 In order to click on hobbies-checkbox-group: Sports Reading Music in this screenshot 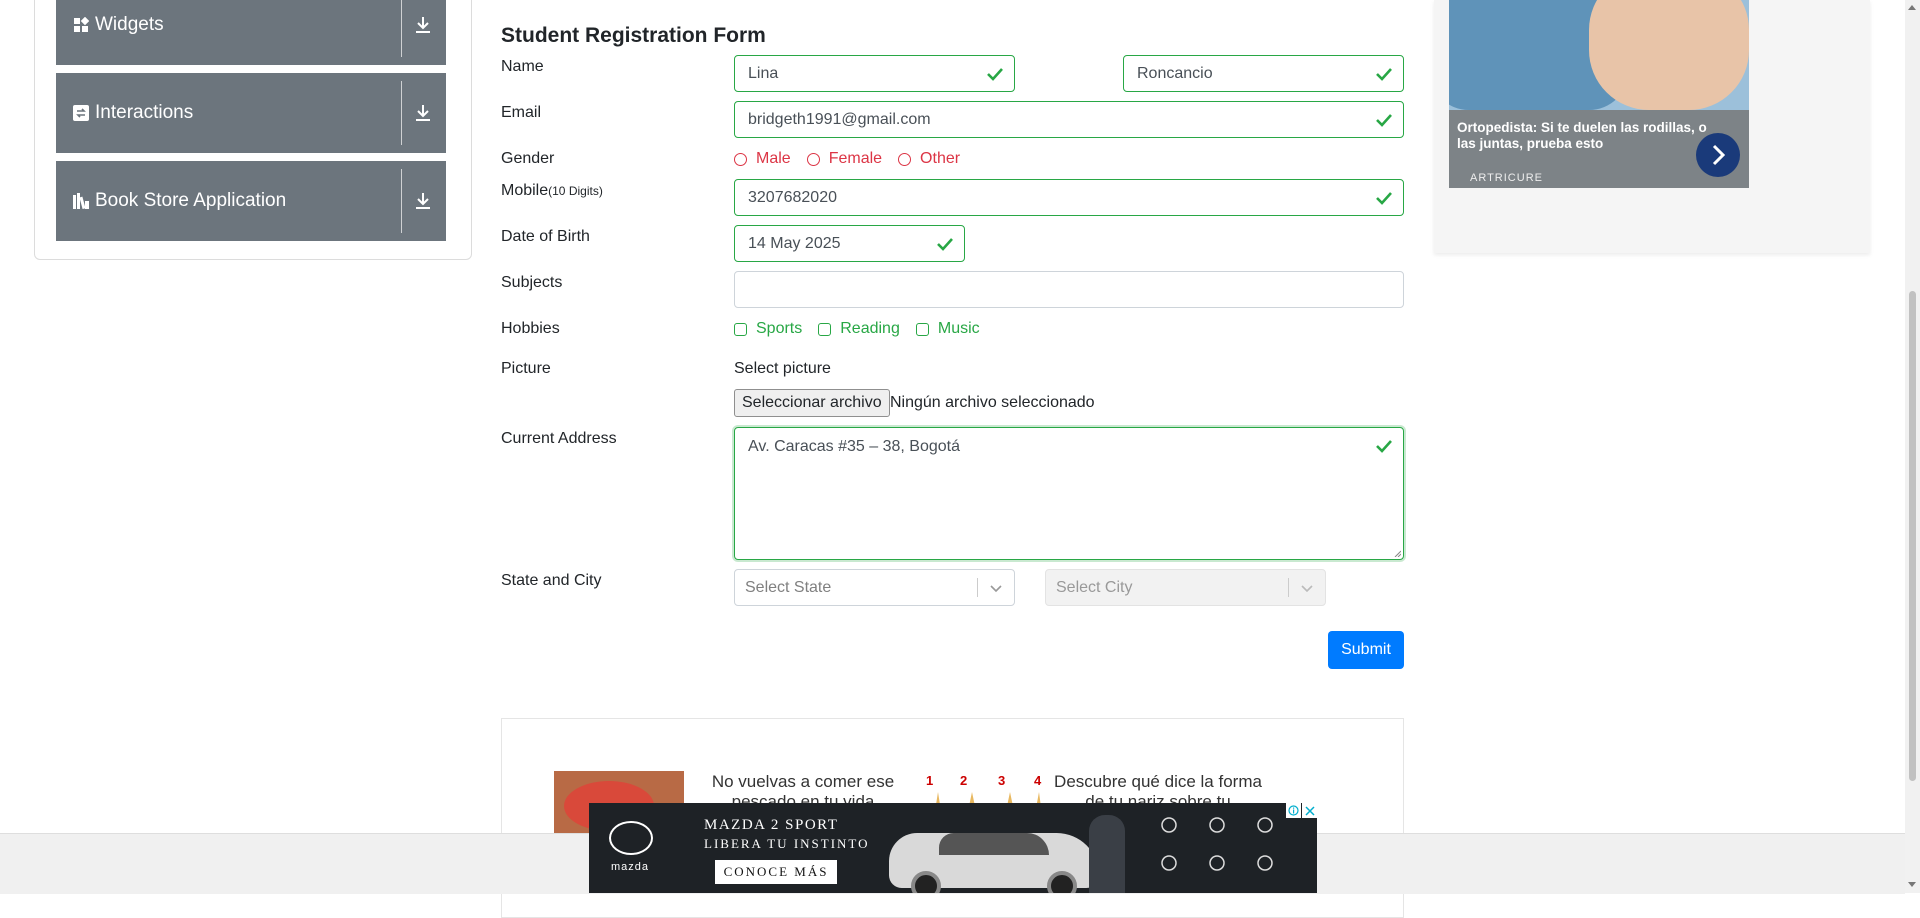, I will do `click(865, 329)`.